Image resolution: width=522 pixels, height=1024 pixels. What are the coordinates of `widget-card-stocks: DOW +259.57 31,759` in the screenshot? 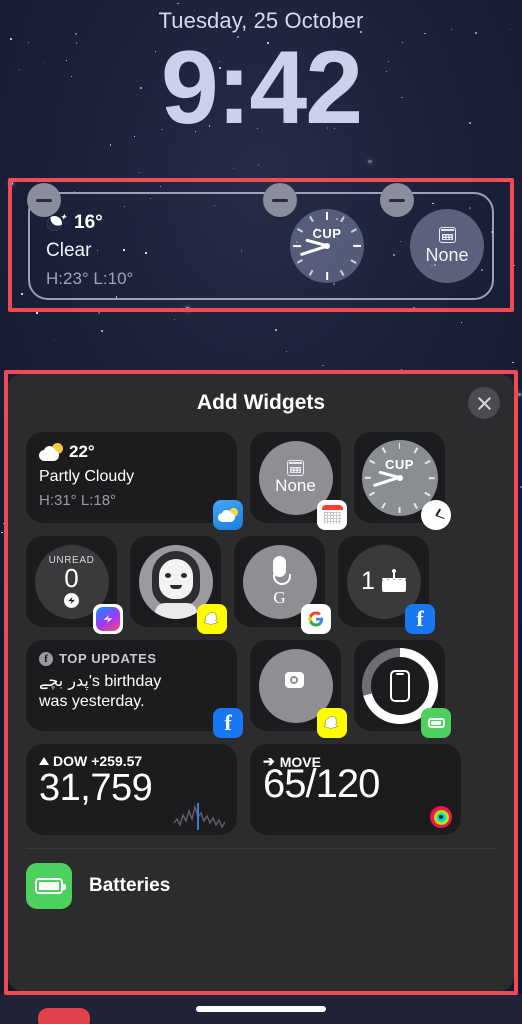 It's located at (131, 789).